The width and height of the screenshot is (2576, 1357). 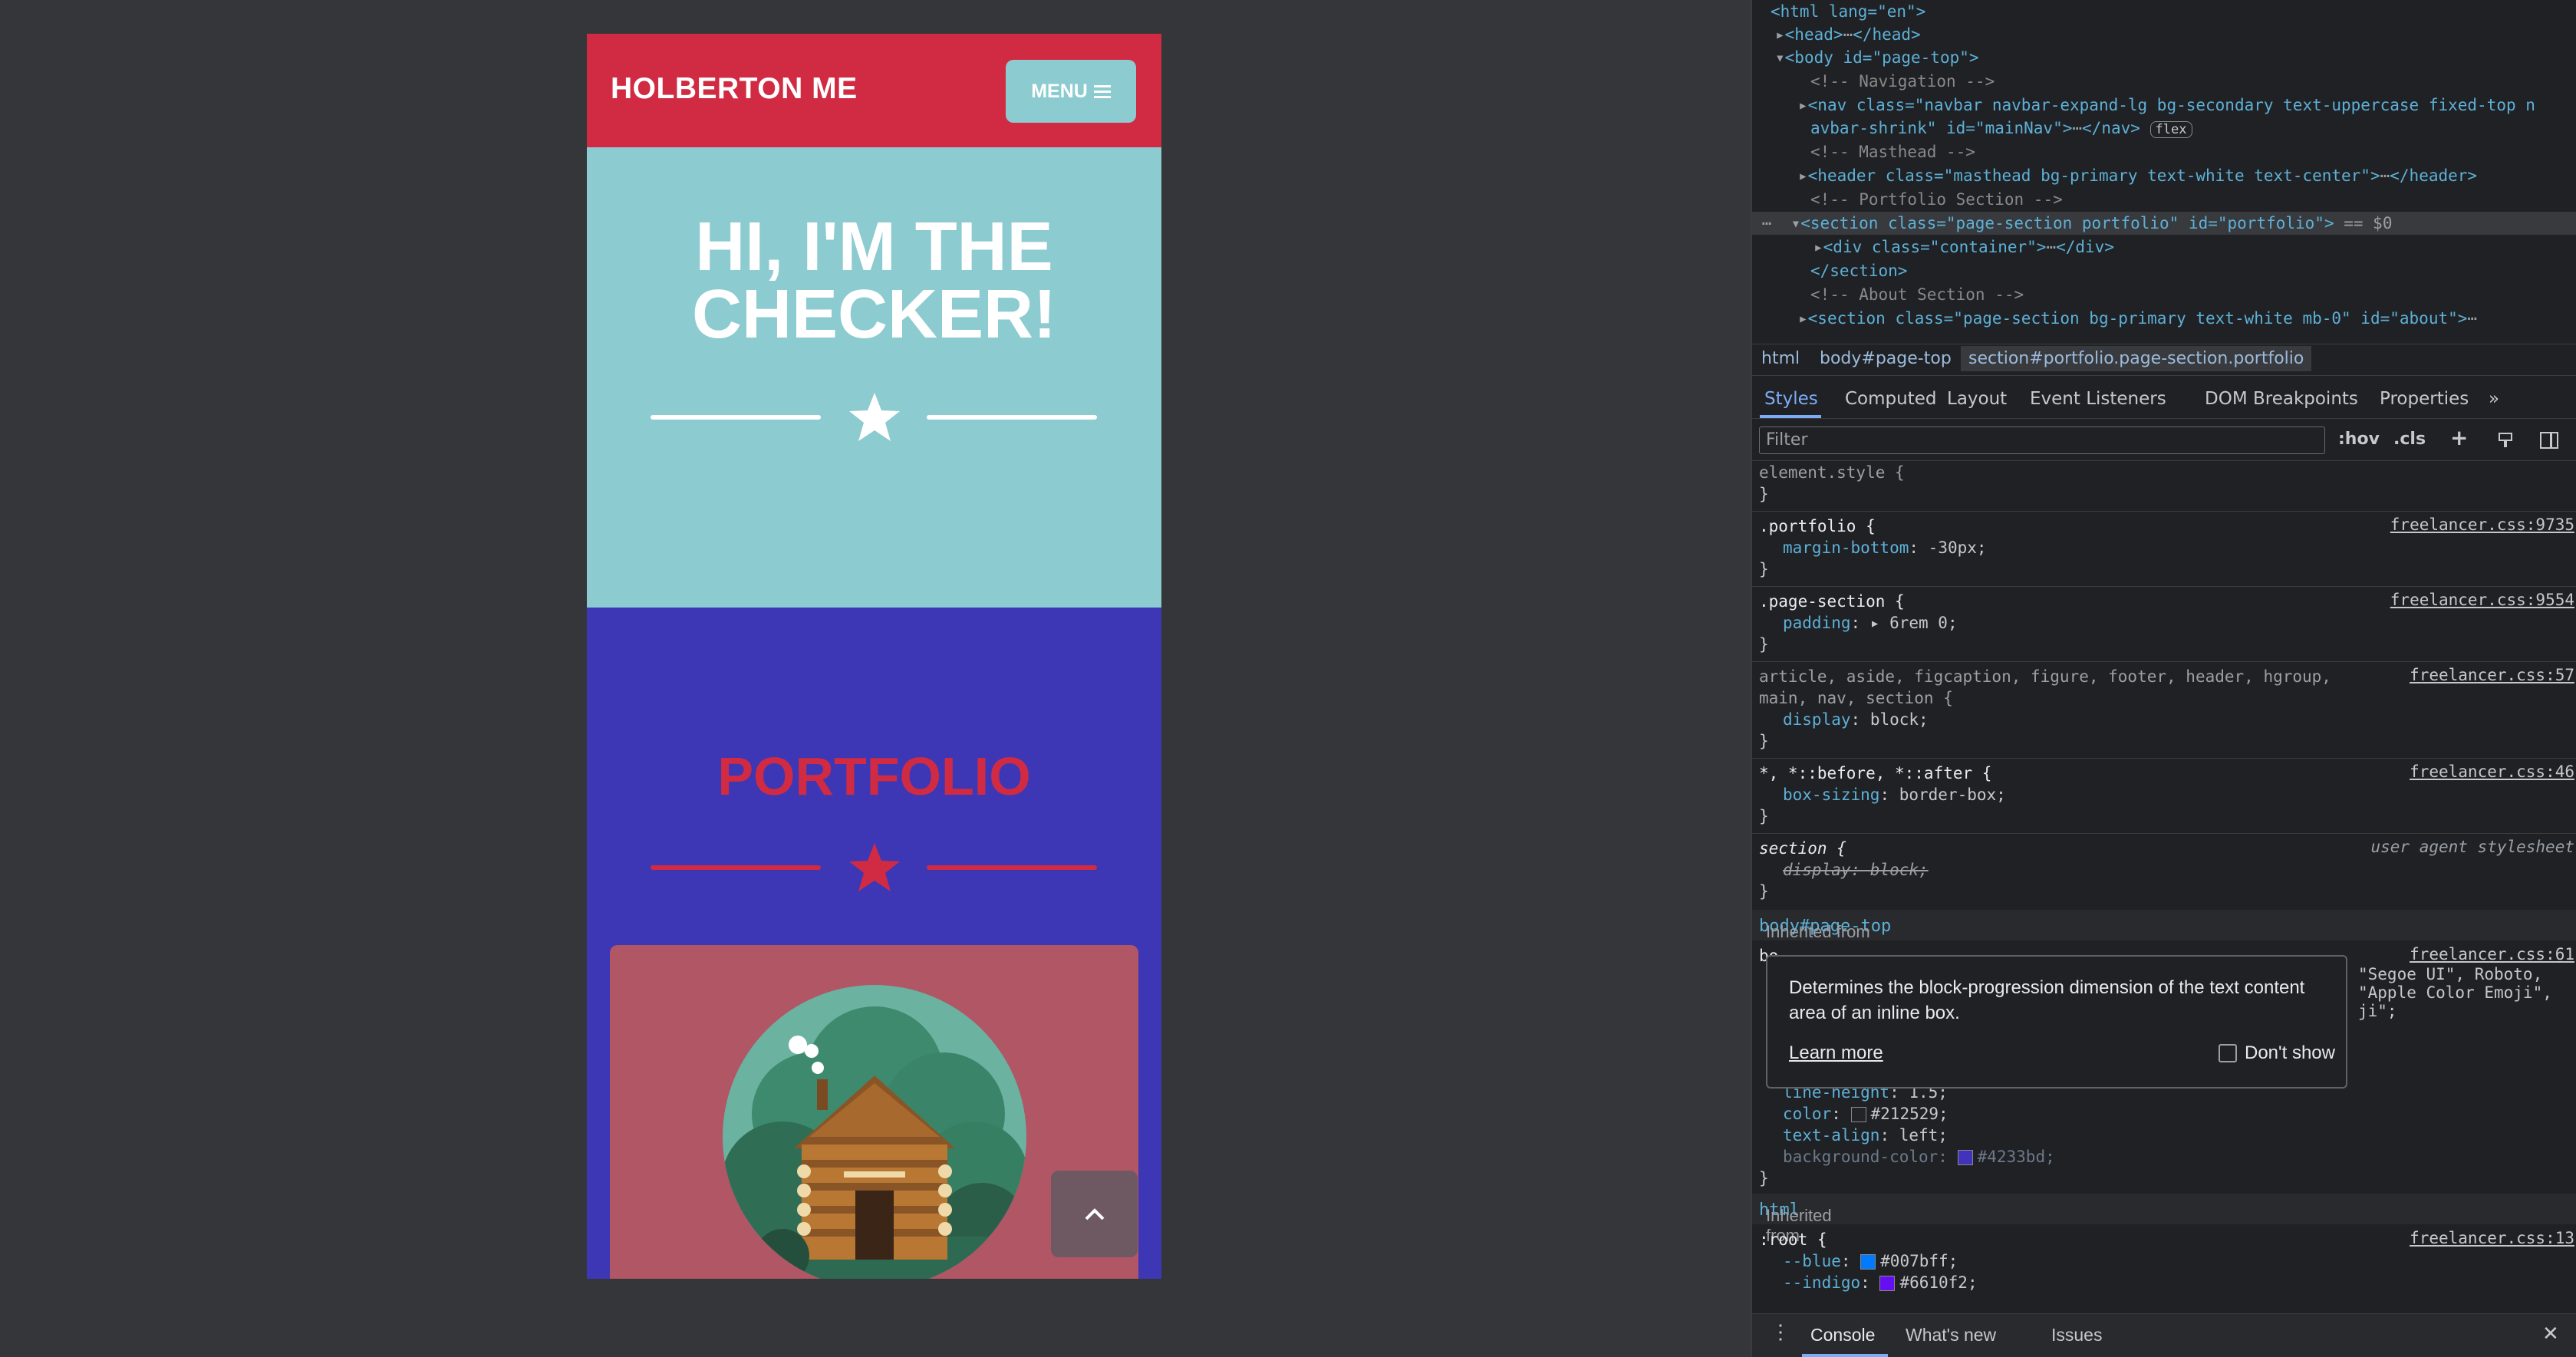 I want to click on close-icon: ✕, so click(x=2550, y=1333).